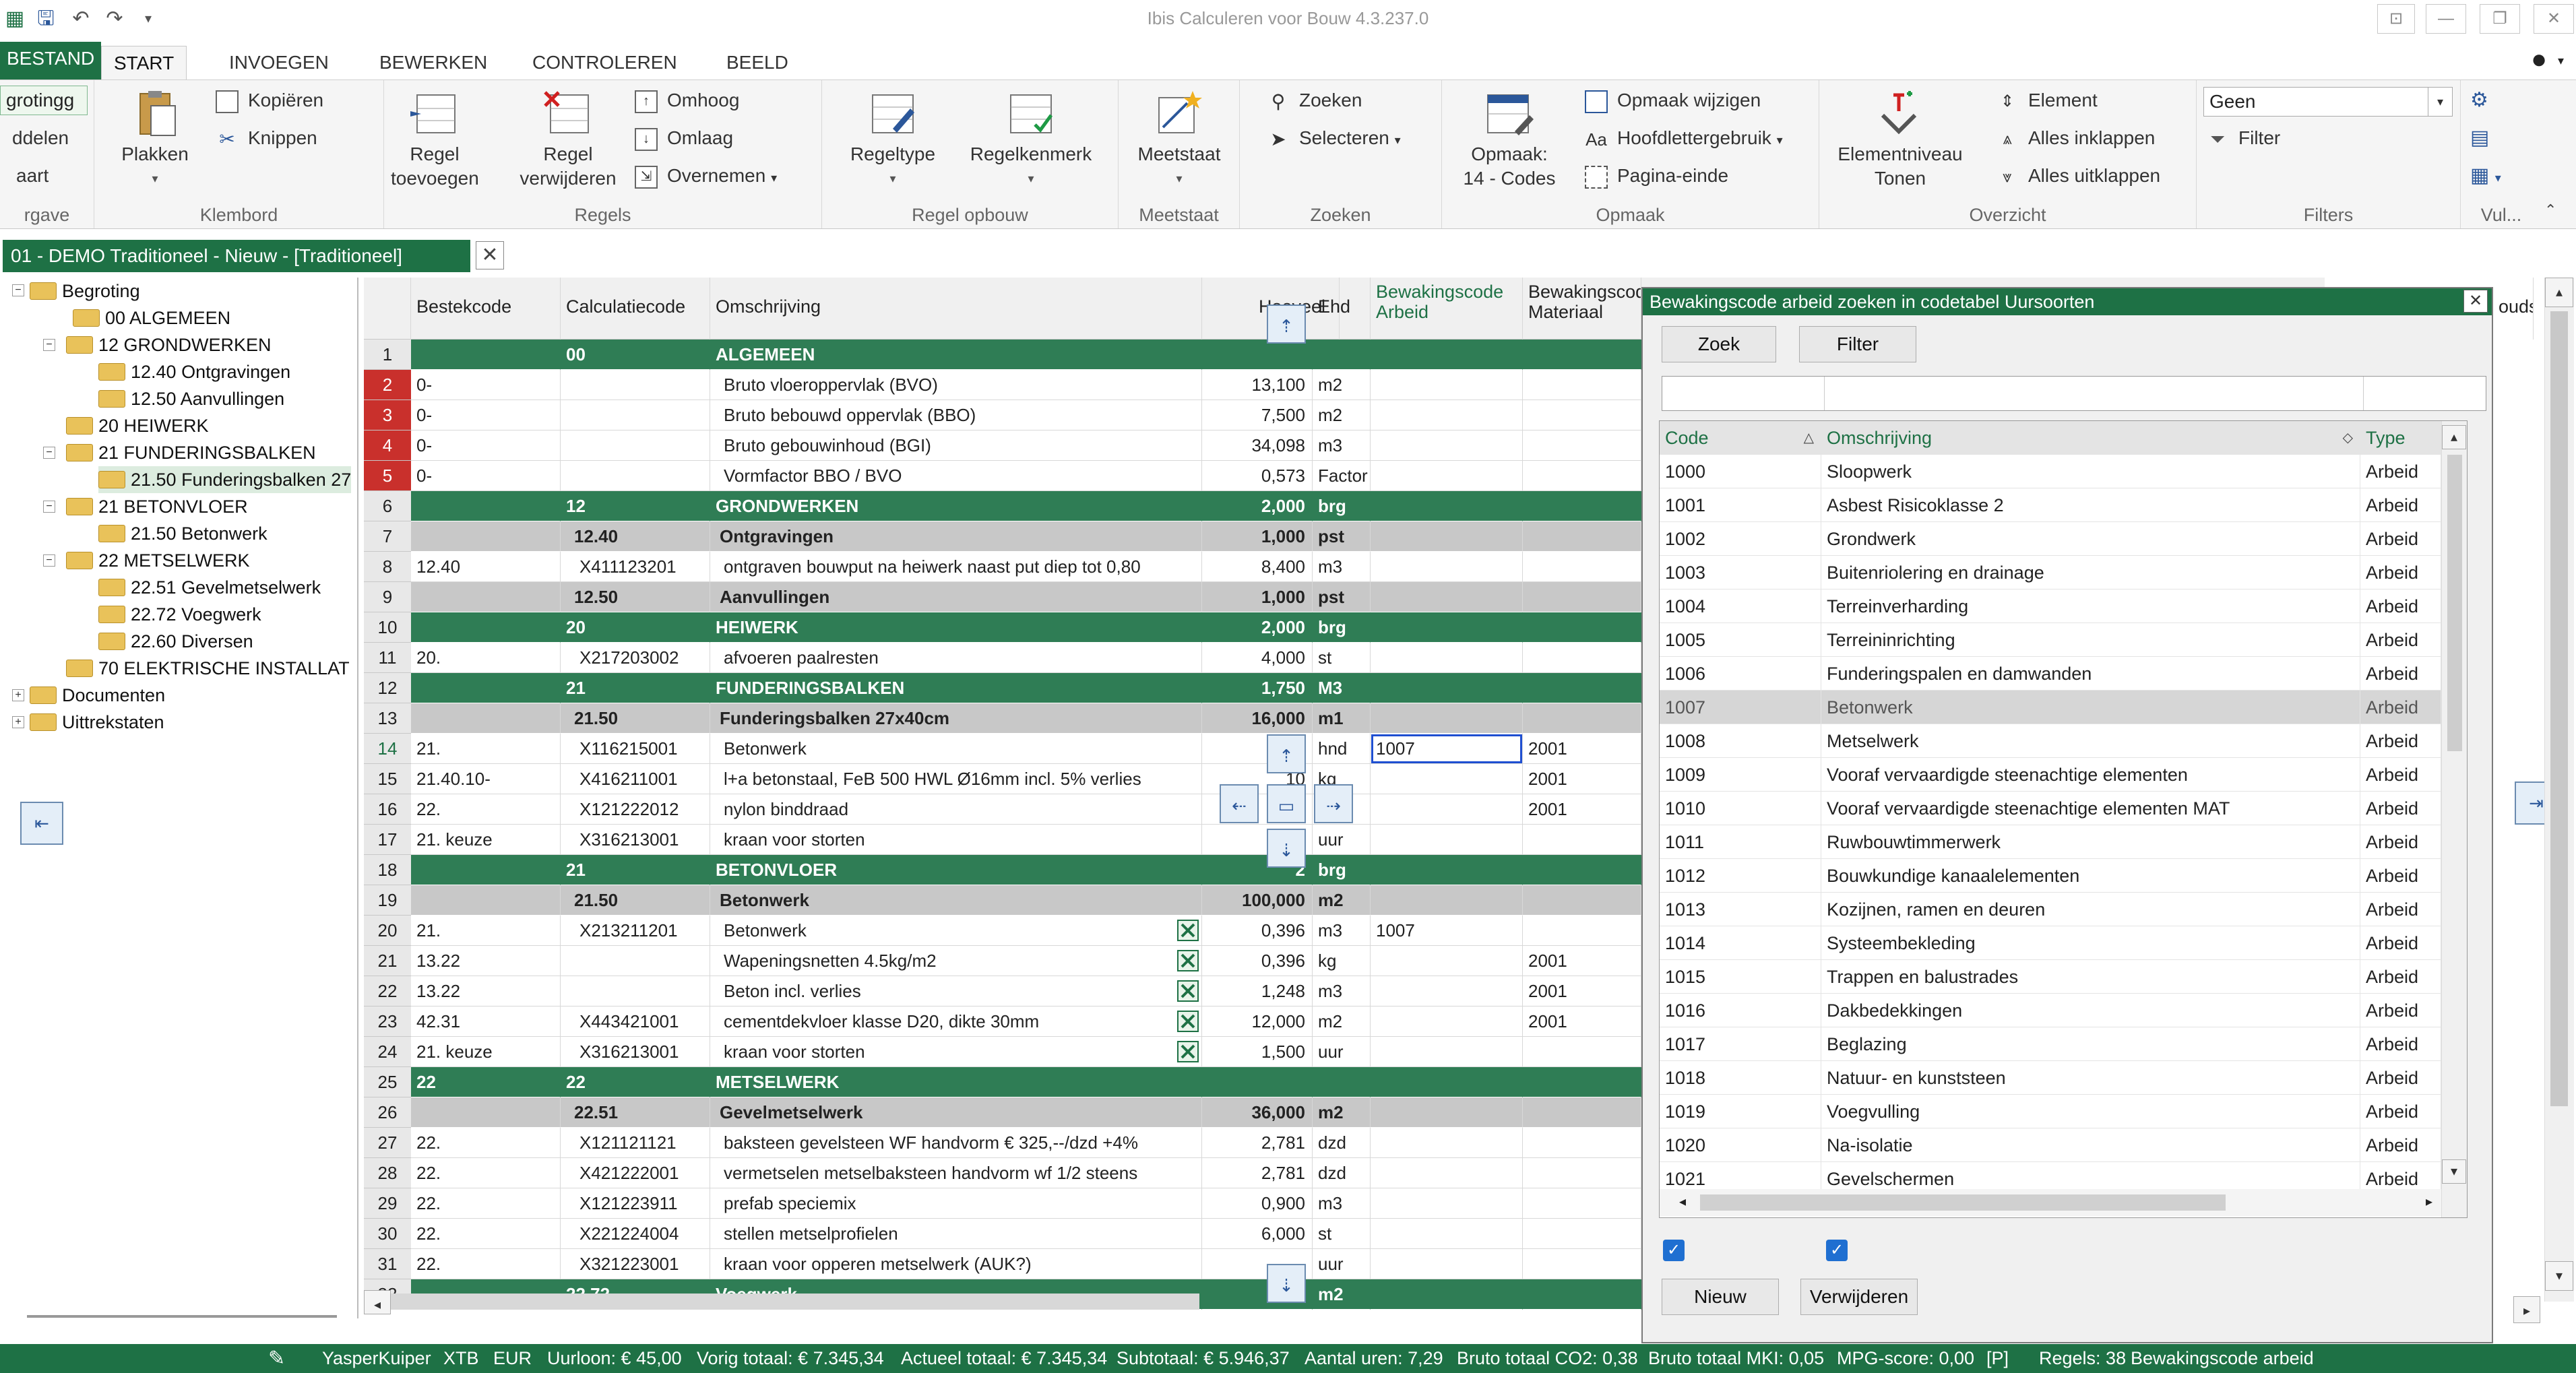  Describe the element at coordinates (2526, 1309) in the screenshot. I see `grid-scroll-right-icon: ▸` at that location.